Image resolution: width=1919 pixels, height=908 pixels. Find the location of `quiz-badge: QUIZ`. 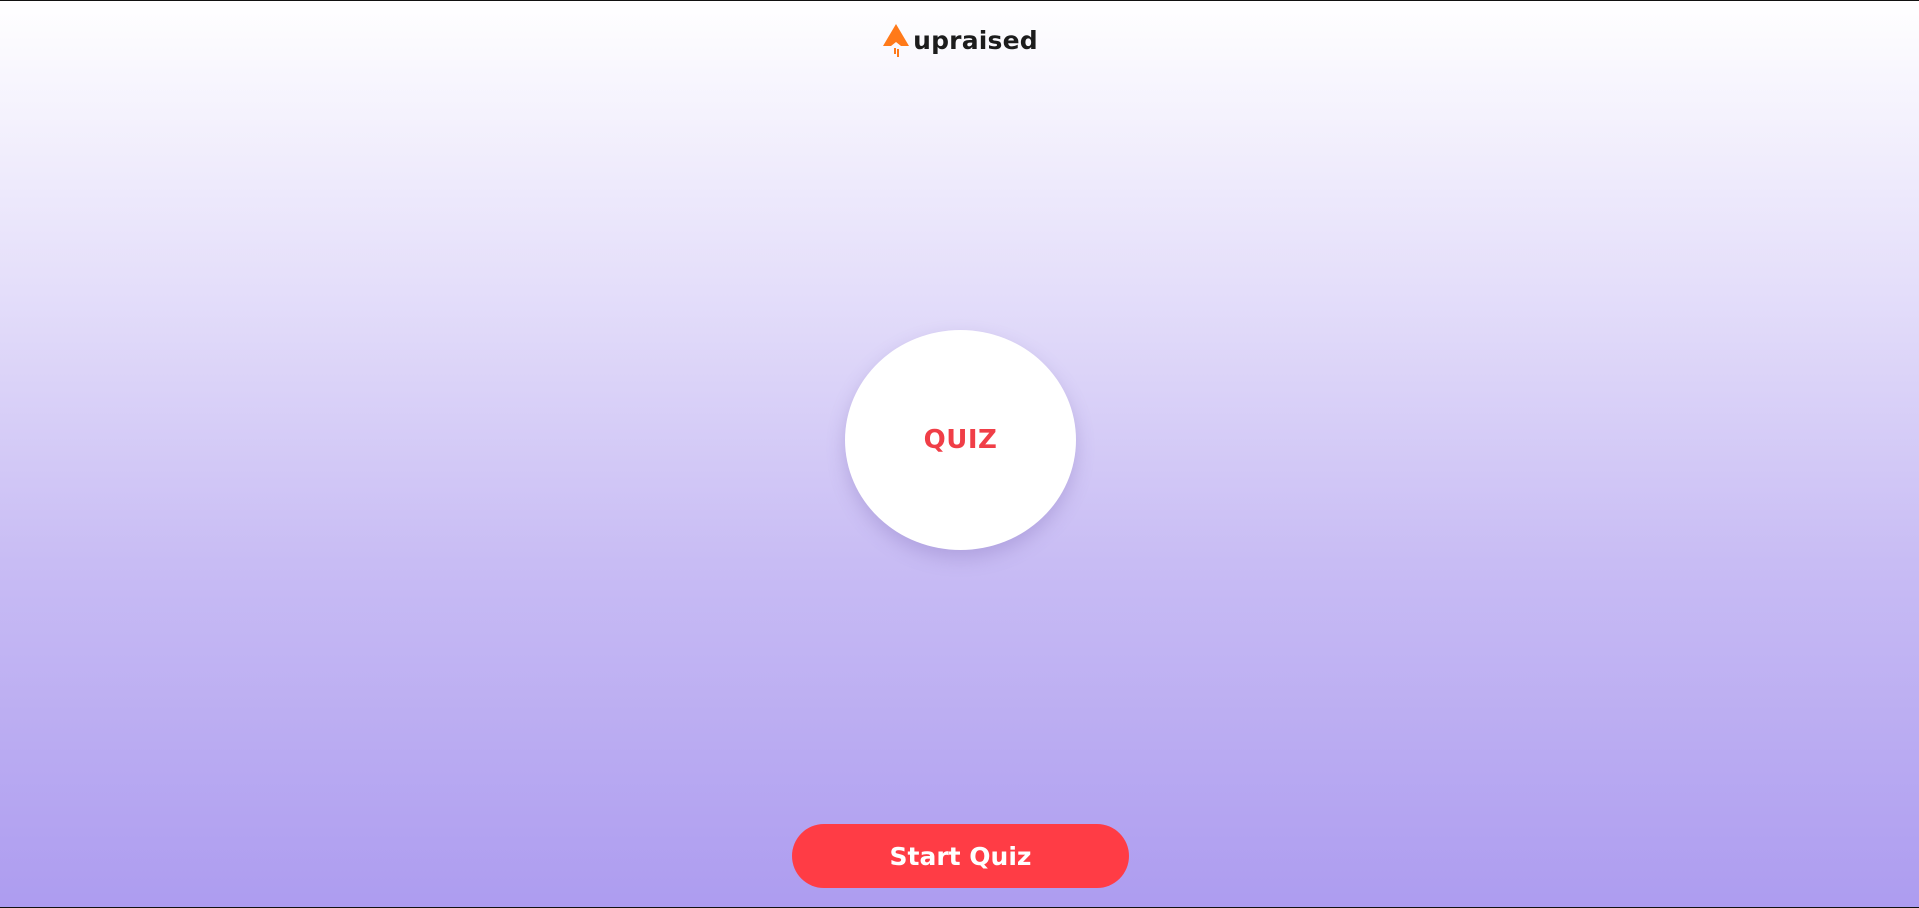

quiz-badge: QUIZ is located at coordinates (960, 440).